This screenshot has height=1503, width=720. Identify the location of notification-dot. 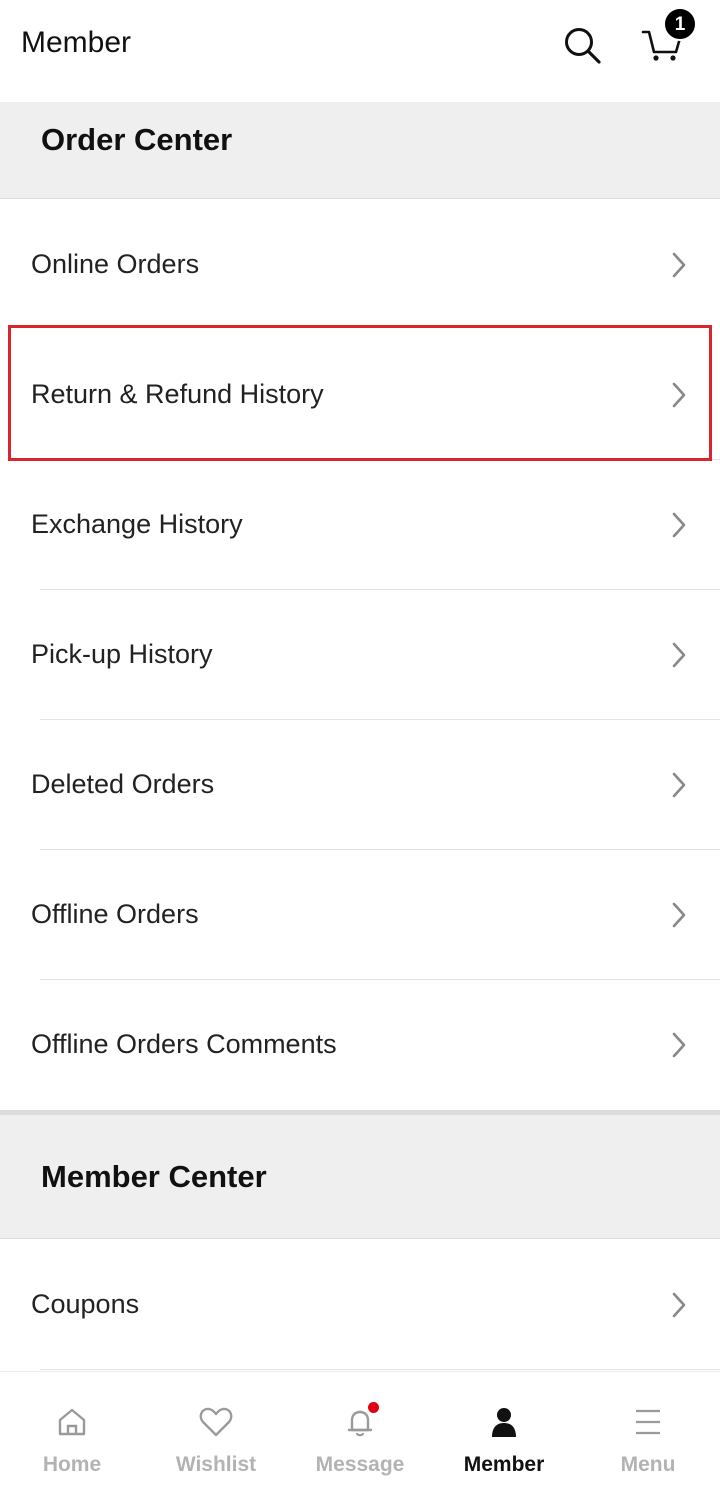
(373, 1407).